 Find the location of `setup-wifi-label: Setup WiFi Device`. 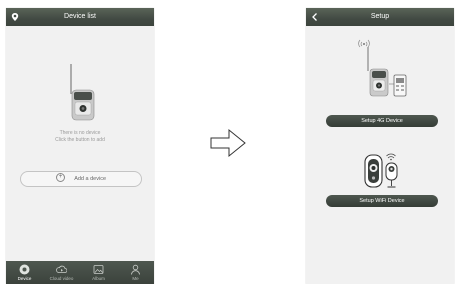

setup-wifi-label: Setup WiFi Device is located at coordinates (382, 201).